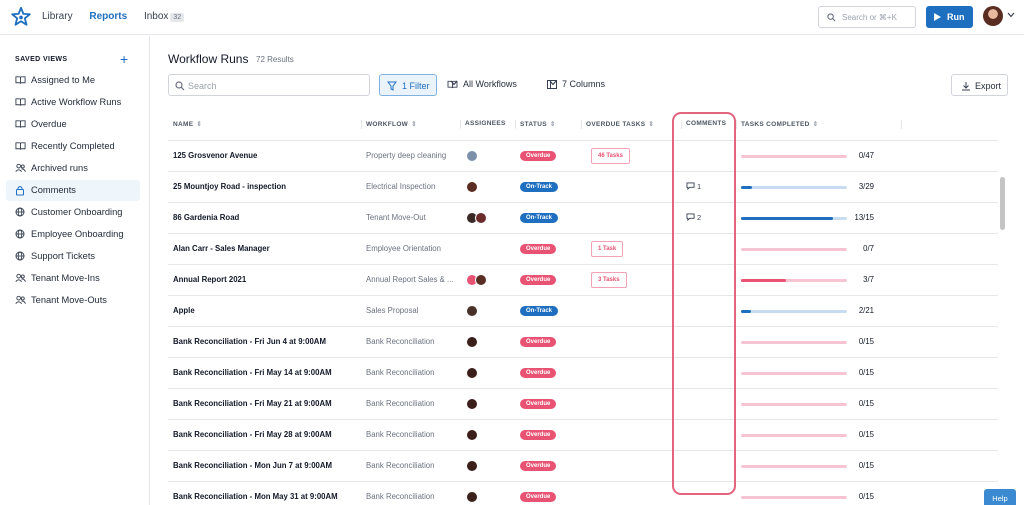 The image size is (1024, 505). I want to click on sidebar-item: Tenant Move-Outs, so click(73, 300).